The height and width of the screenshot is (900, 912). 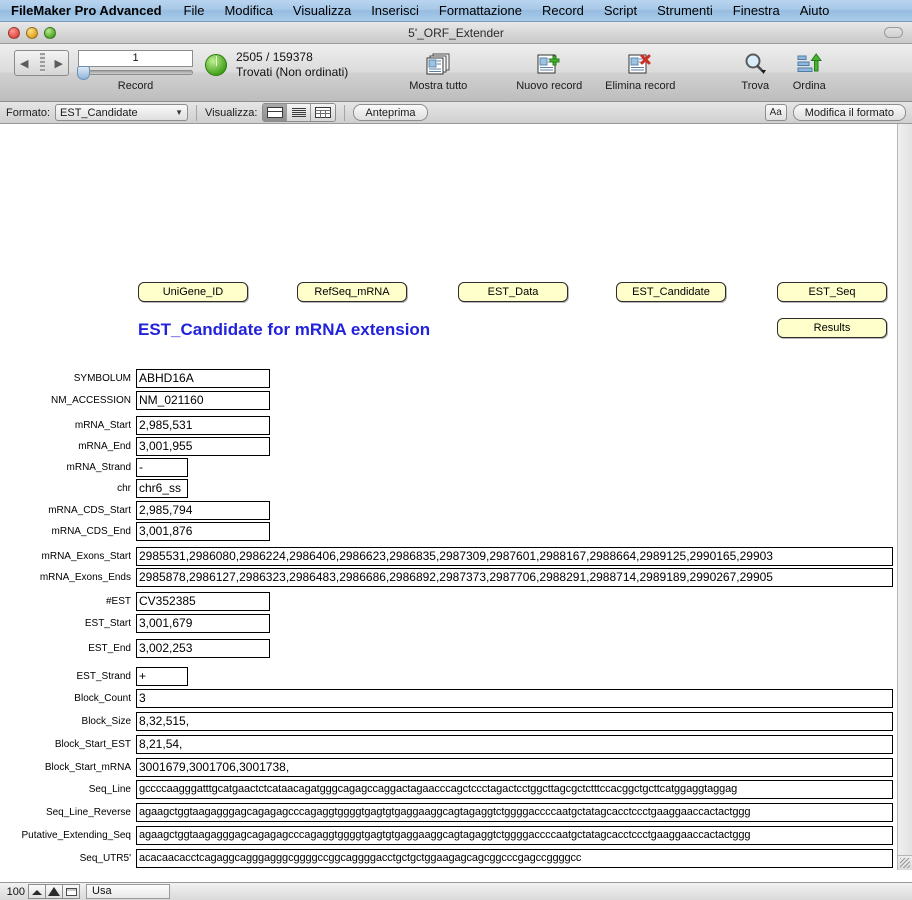 I want to click on field-input--est: CV352385, so click(x=203, y=601).